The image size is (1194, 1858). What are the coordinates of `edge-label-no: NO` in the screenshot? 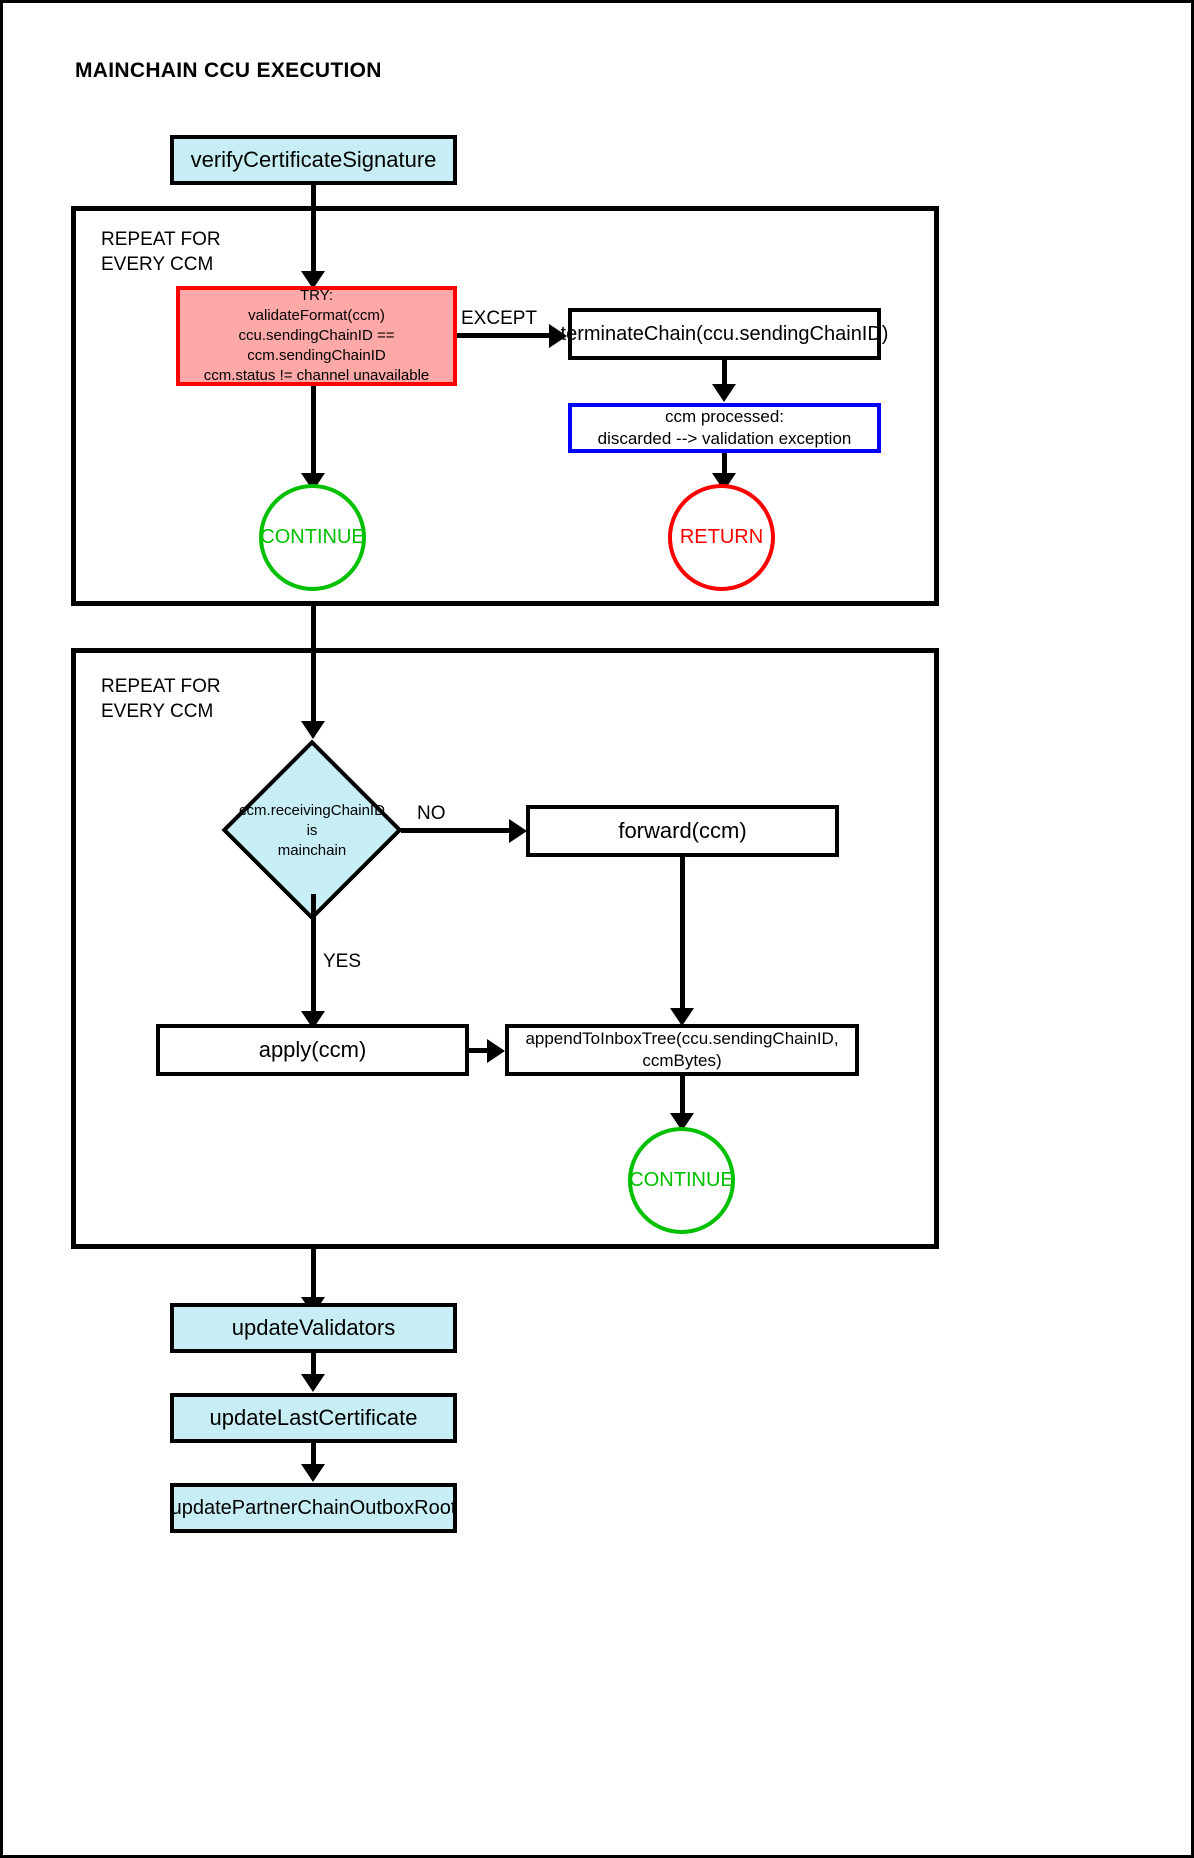 It's located at (431, 813).